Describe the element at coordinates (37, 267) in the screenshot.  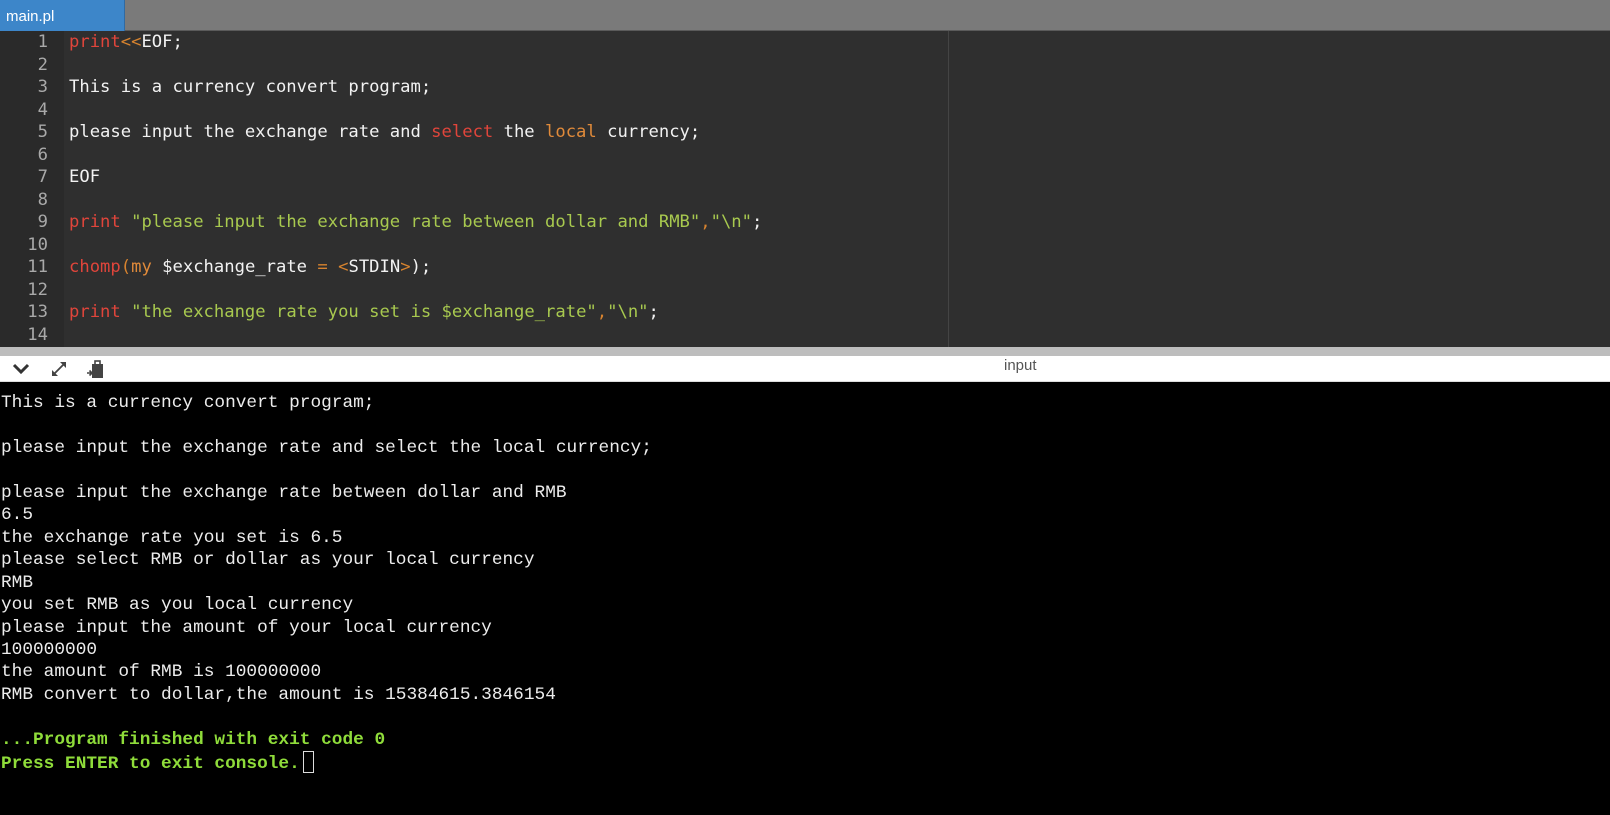
I see `line-number: 11` at that location.